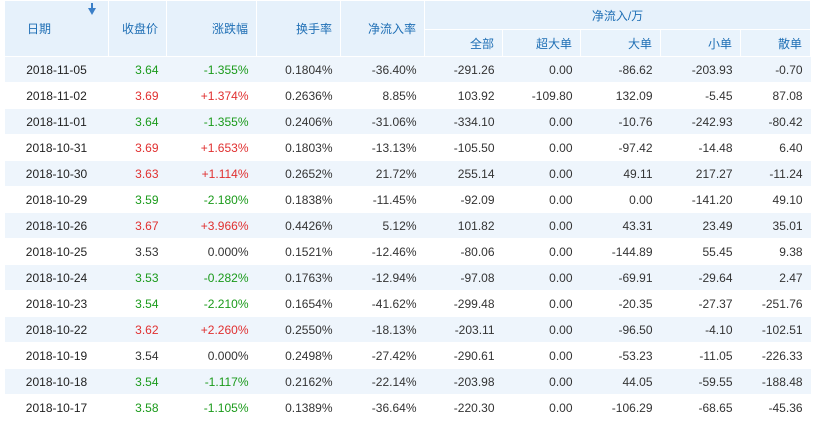 Image resolution: width=815 pixels, height=422 pixels. Describe the element at coordinates (211, 407) in the screenshot. I see `change-pct-cell: -1.105%` at that location.